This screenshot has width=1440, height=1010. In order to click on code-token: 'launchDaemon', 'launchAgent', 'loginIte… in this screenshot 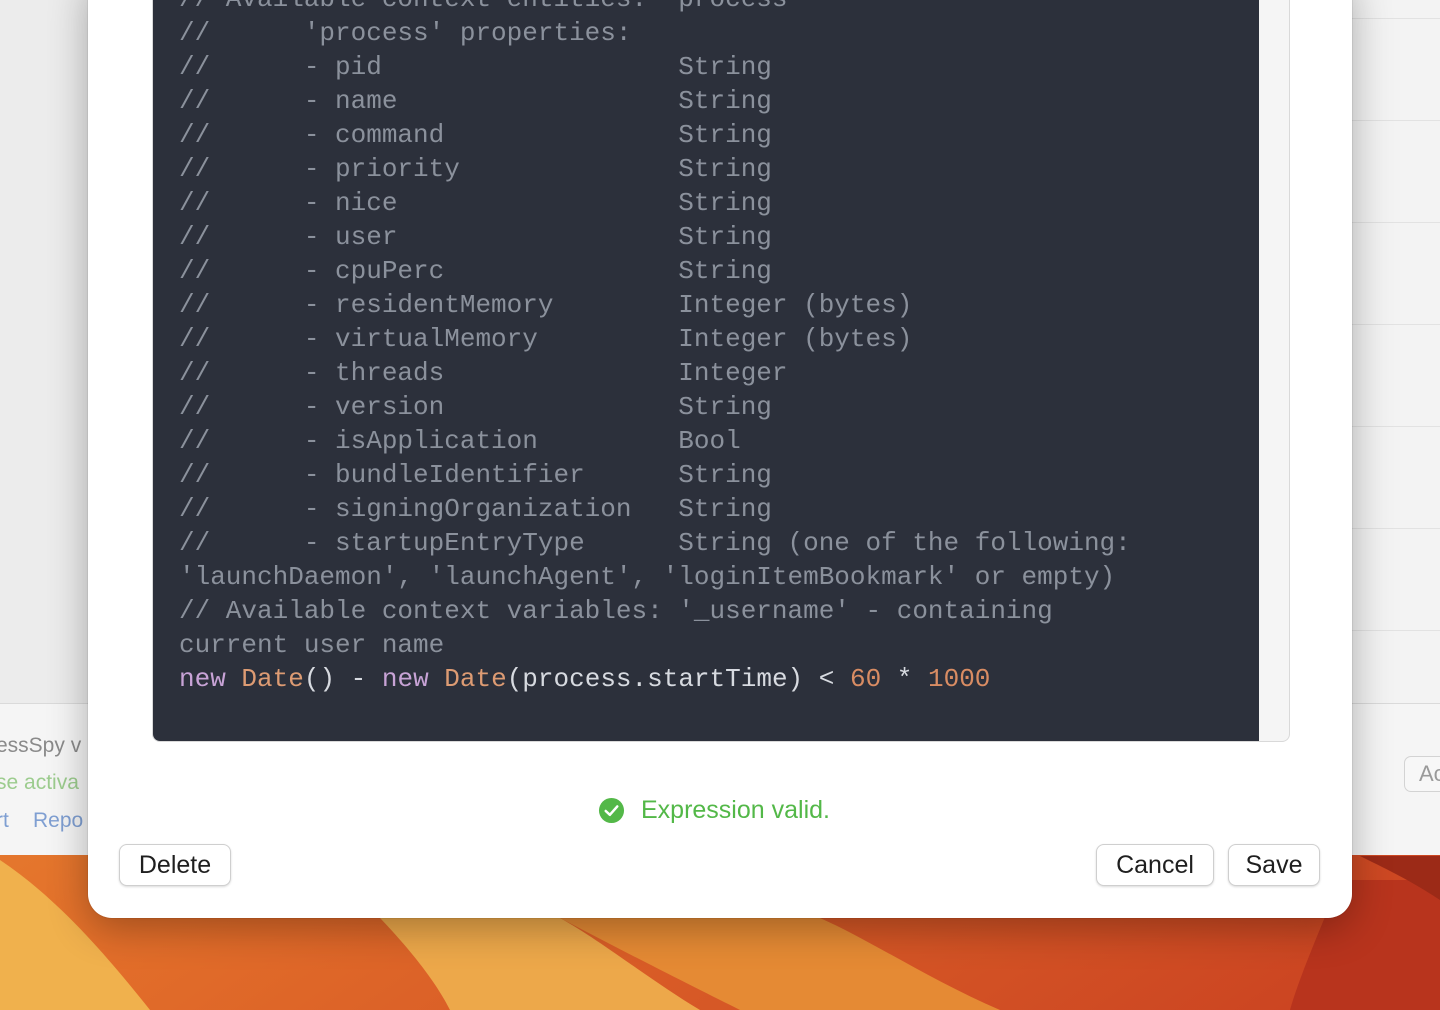, I will do `click(647, 577)`.